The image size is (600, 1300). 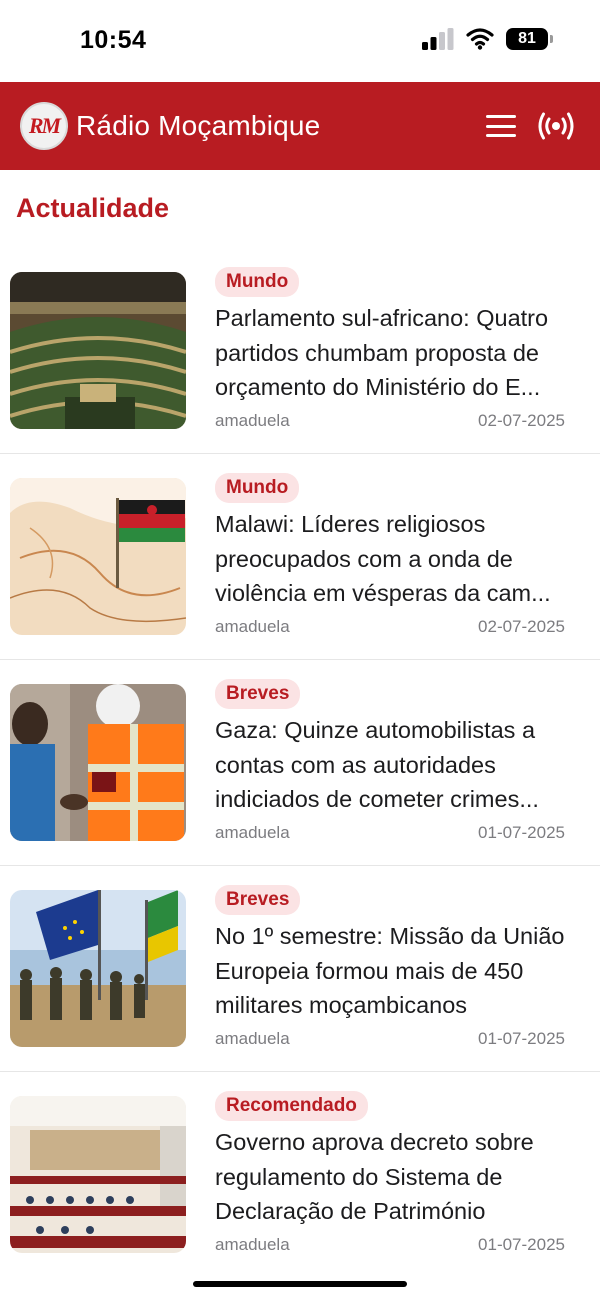 What do you see at coordinates (44, 126) in the screenshot?
I see `brand-logo: RM` at bounding box center [44, 126].